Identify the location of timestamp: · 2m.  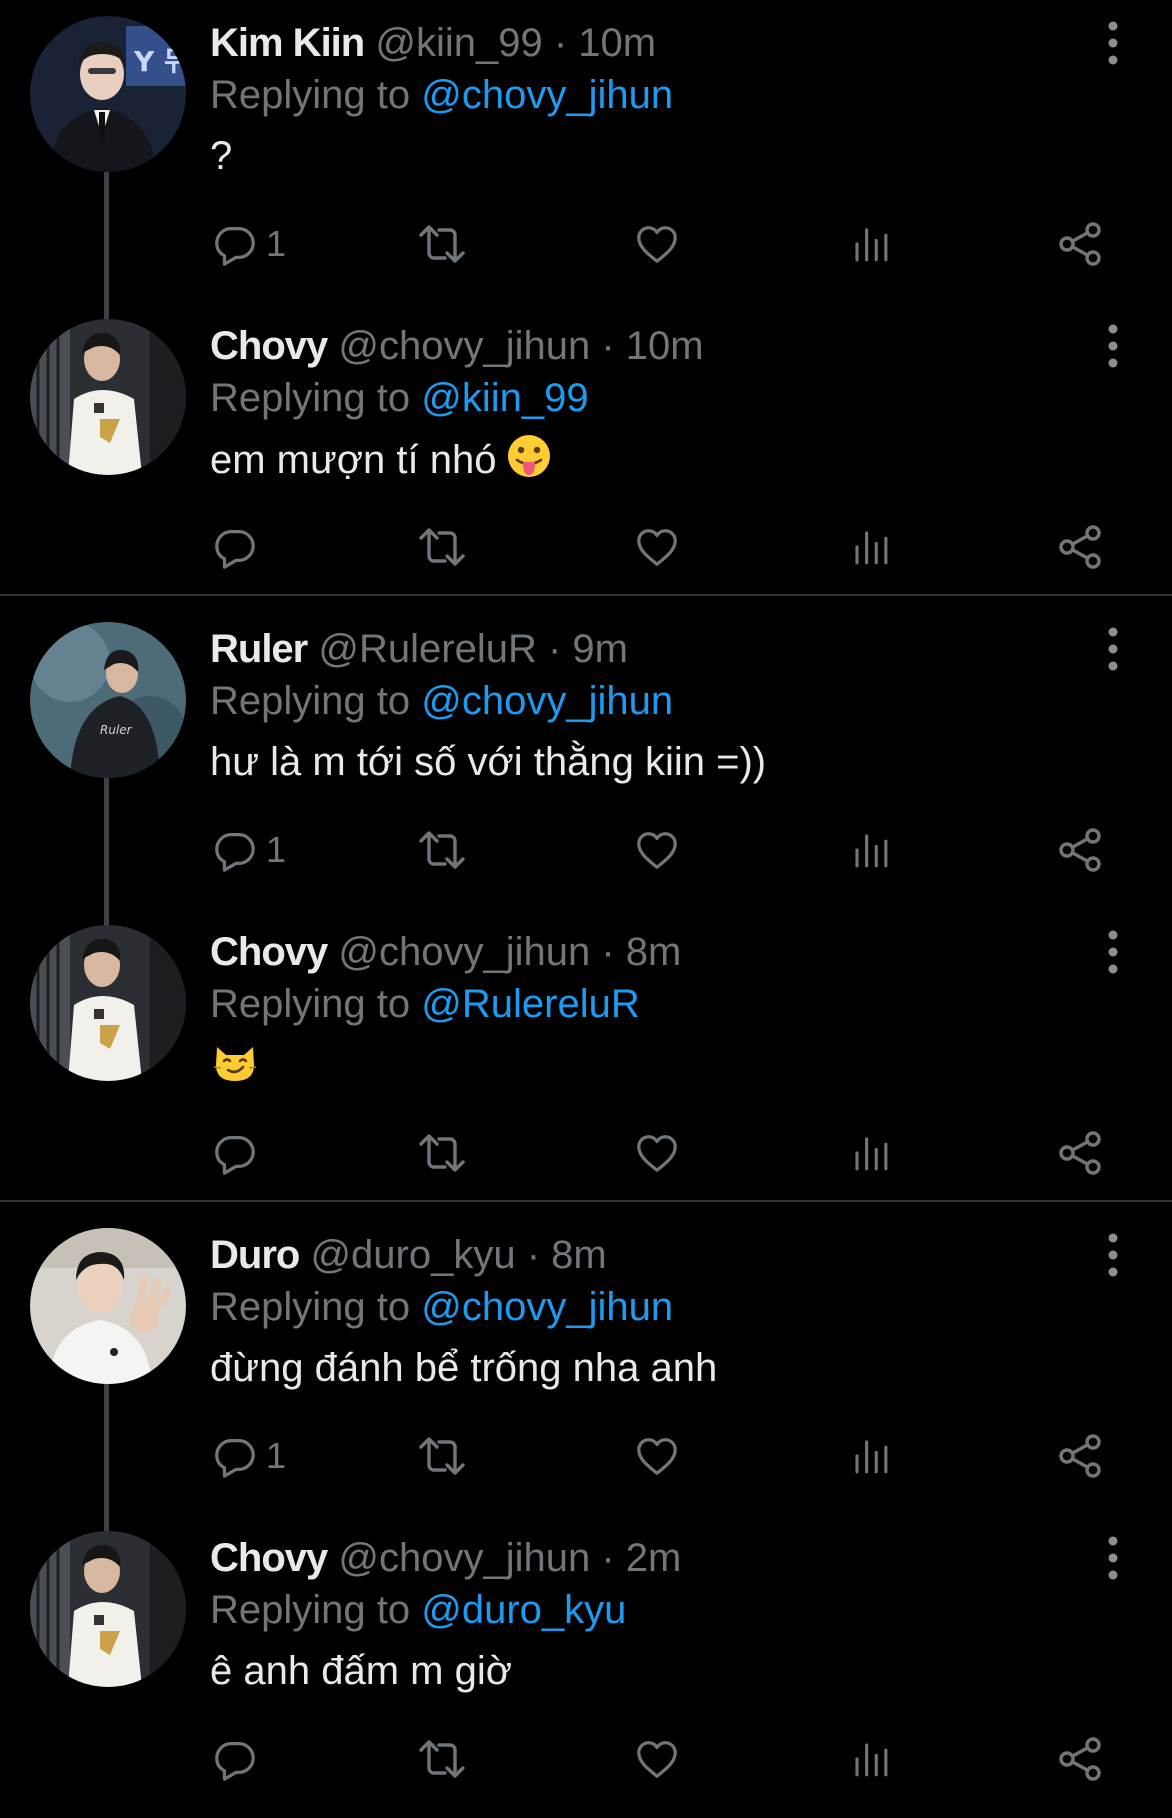
(641, 1558).